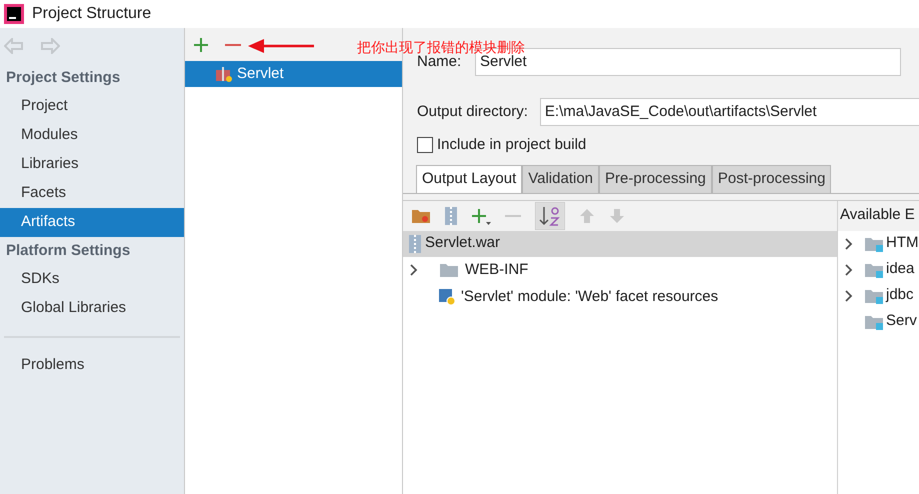 The width and height of the screenshot is (919, 494). Describe the element at coordinates (620, 243) in the screenshot. I see `tree-row: Servlet.war` at that location.